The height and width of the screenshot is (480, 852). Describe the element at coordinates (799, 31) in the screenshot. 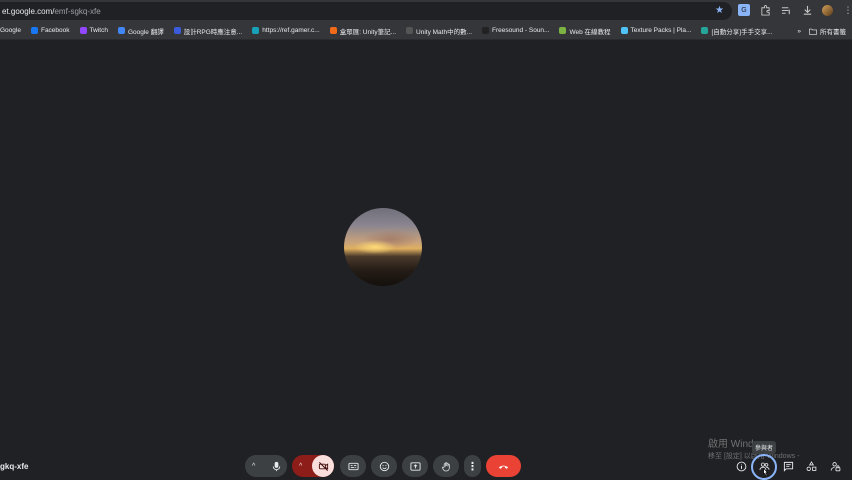

I see `bookmarks-overflow-icon: »` at that location.